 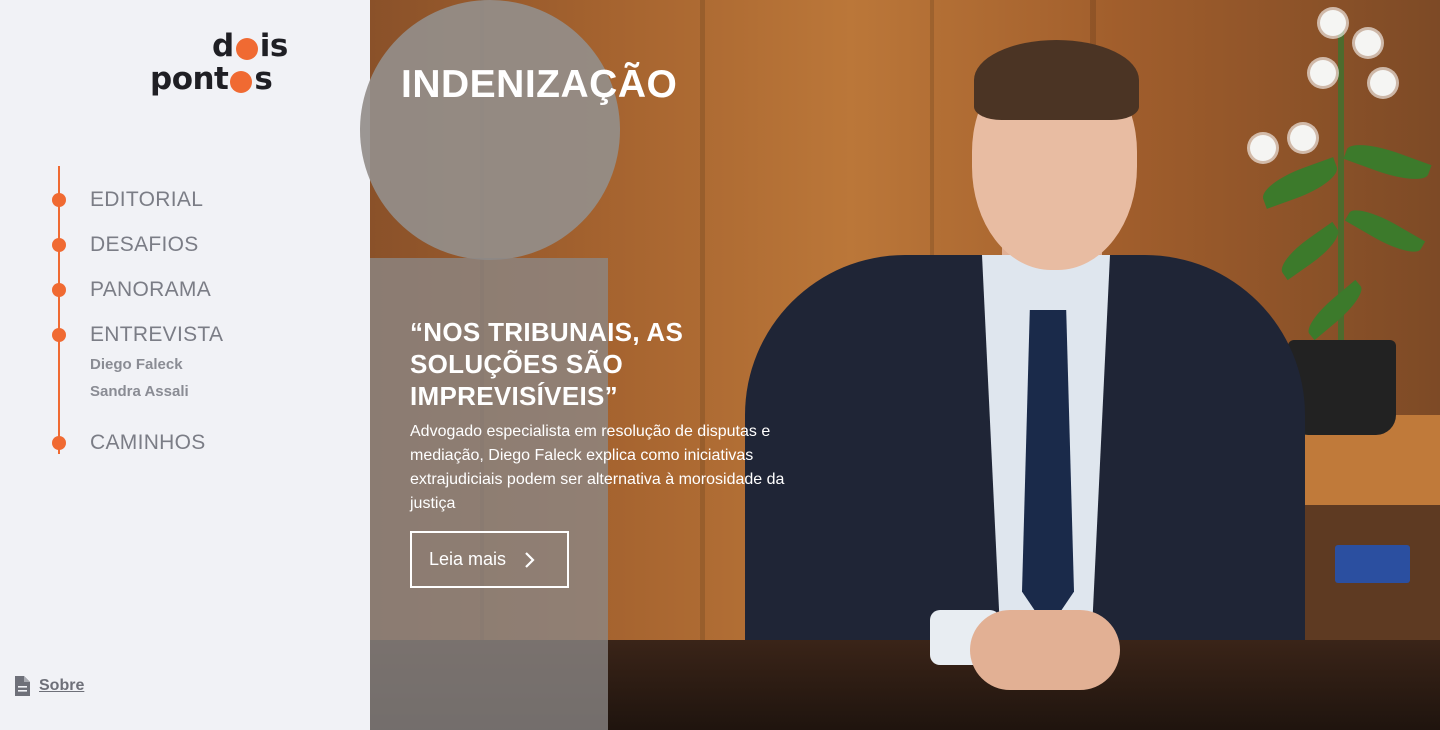 I want to click on logo-text: s, so click(x=263, y=79).